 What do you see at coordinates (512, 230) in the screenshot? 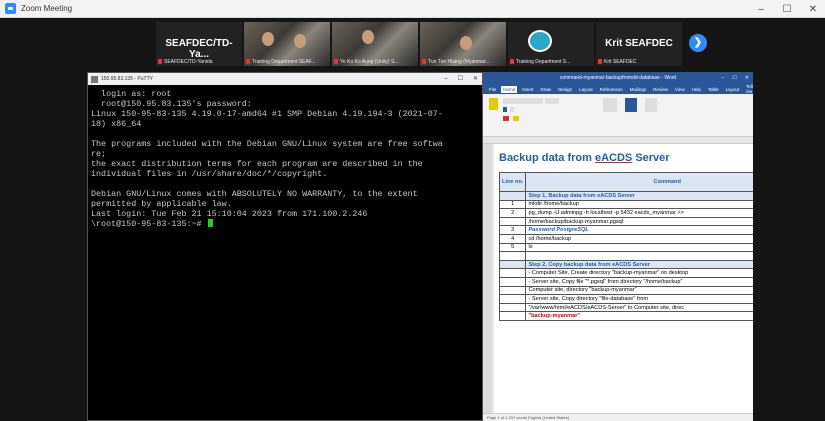
I see `line-number-cell: 3` at bounding box center [512, 230].